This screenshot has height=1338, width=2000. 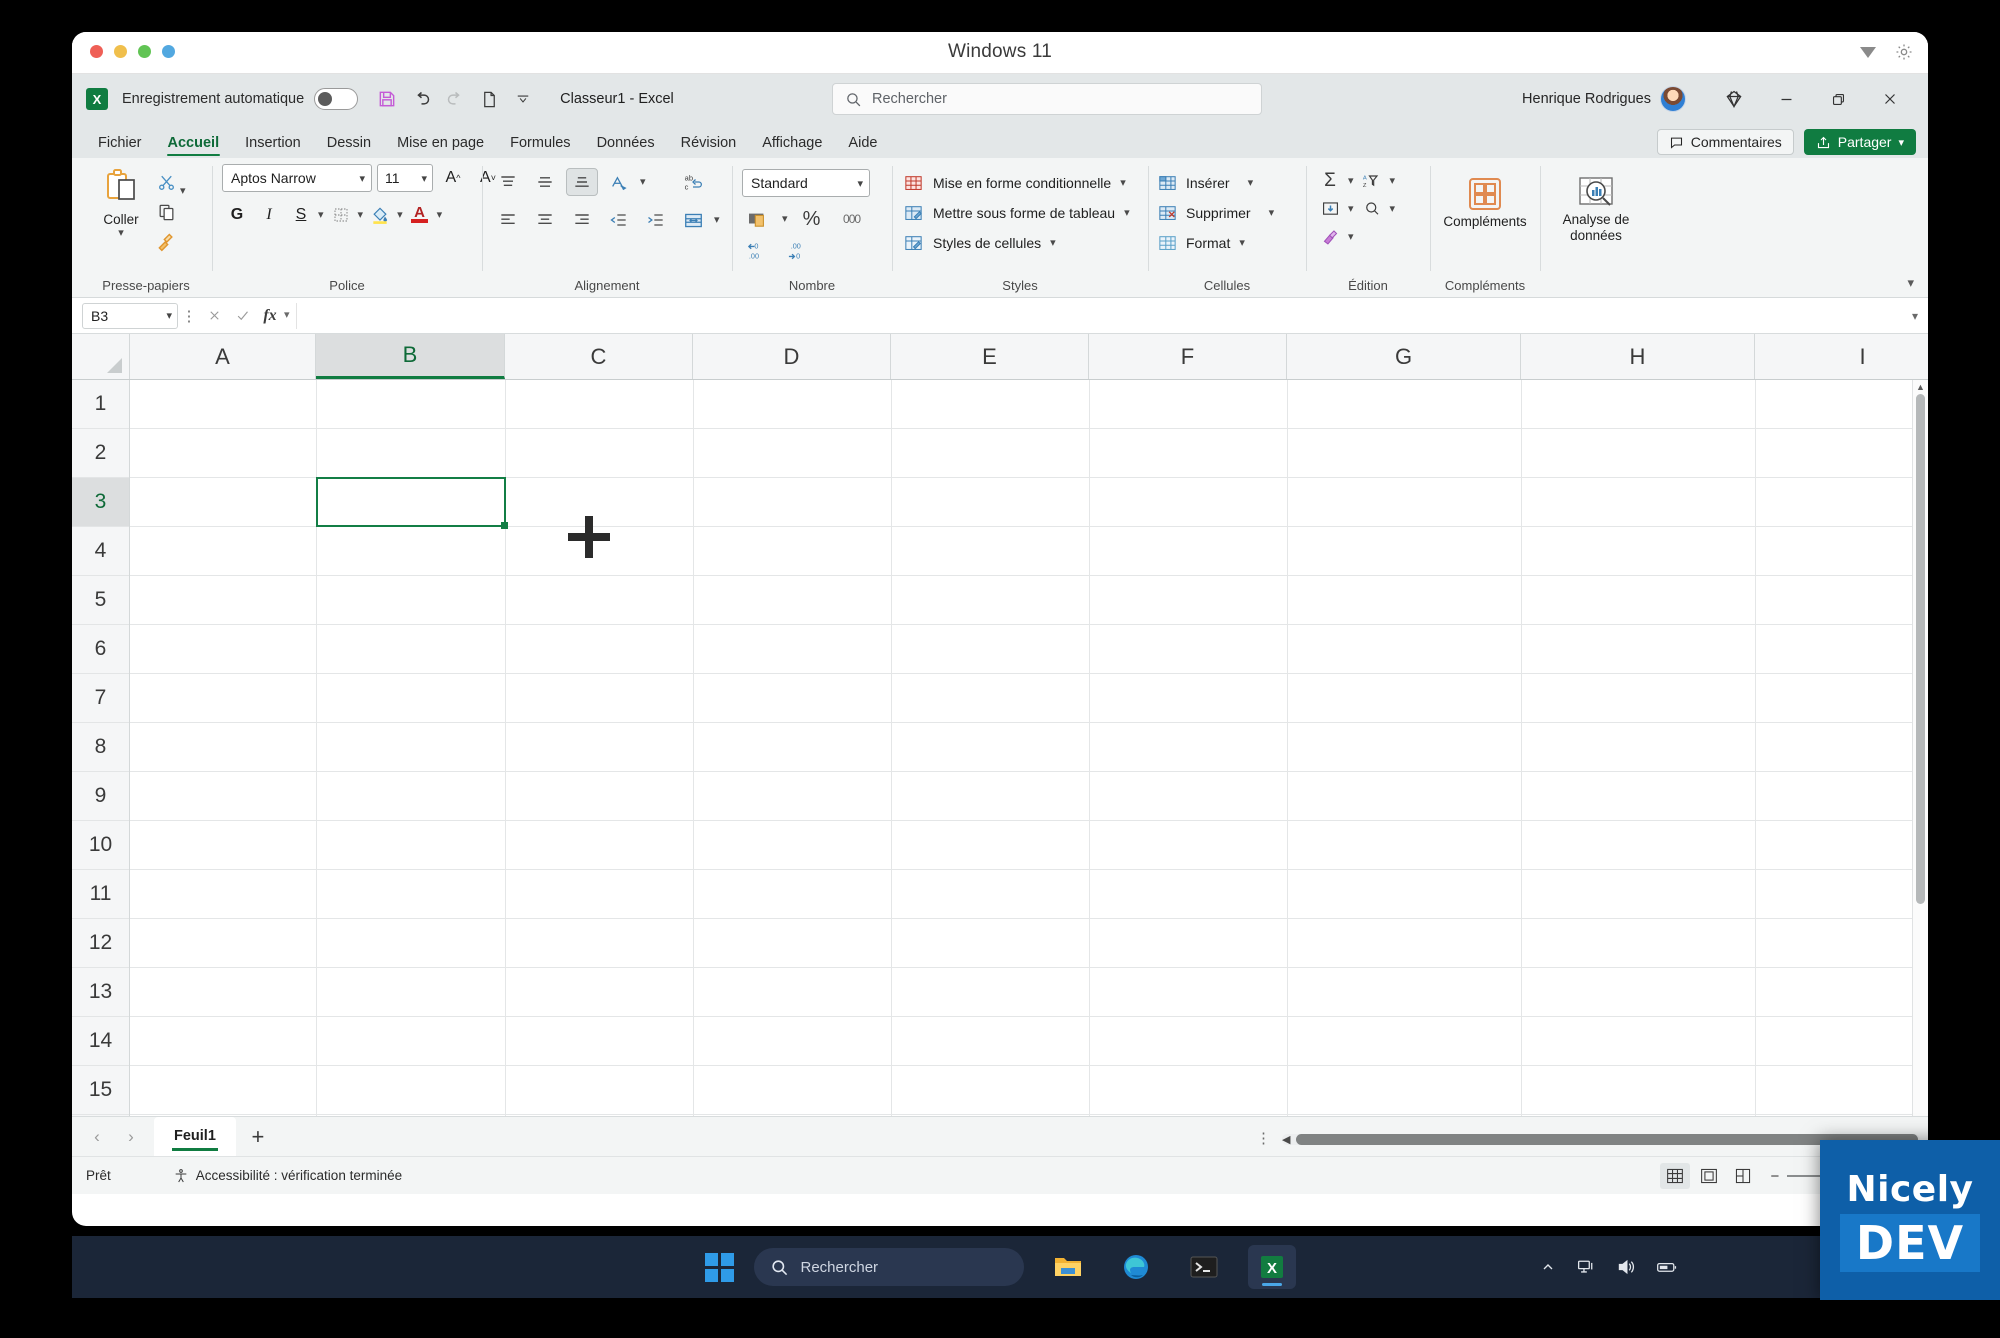 I want to click on fill-color-icon, so click(x=380, y=215).